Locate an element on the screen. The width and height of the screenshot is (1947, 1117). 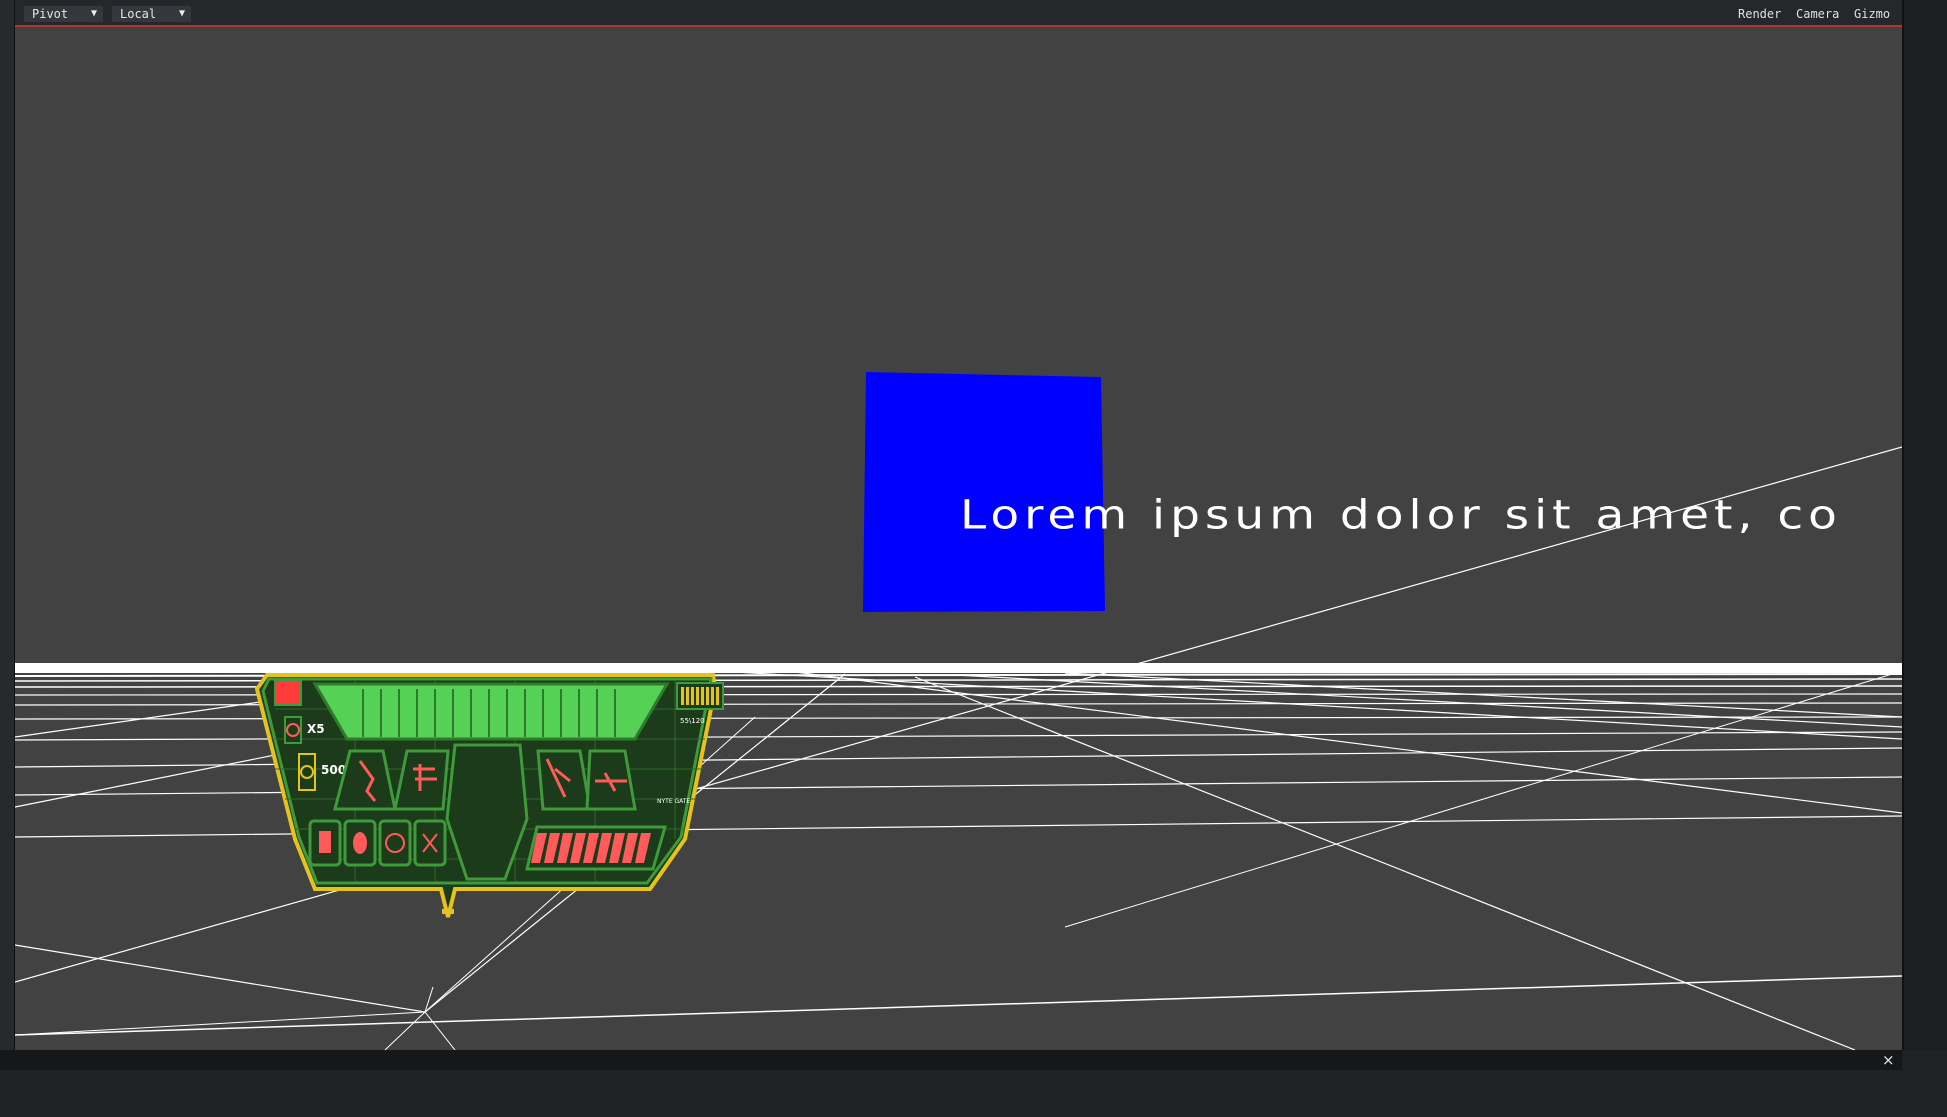
shield-icon is located at coordinates (360, 843).